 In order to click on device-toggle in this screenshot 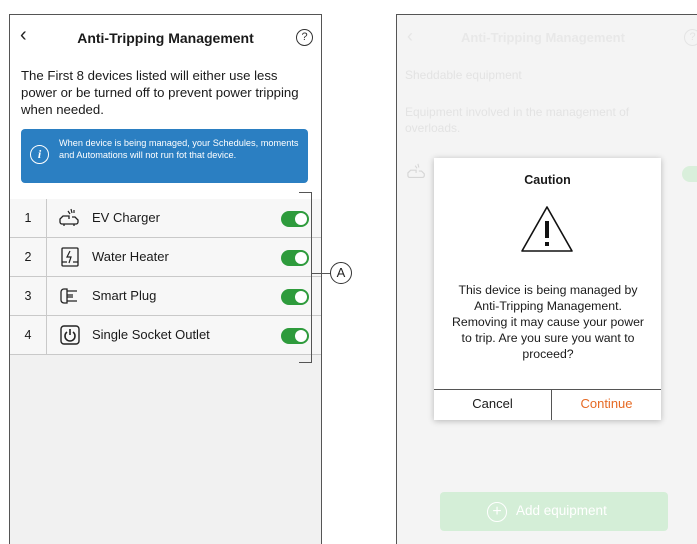, I will do `click(689, 174)`.